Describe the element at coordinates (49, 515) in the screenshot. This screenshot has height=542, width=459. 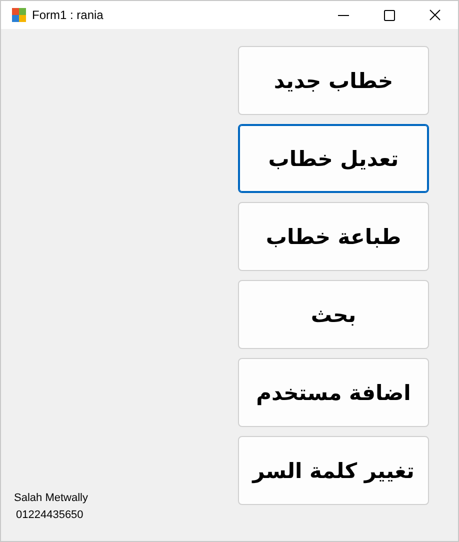
I see `footer-text: 01224435650` at that location.